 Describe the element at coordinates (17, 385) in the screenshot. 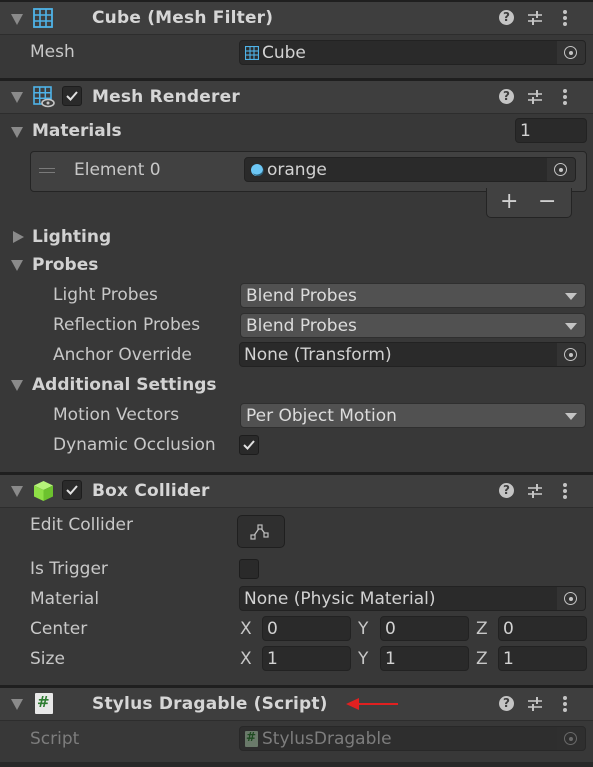

I see `additional-settings-foldout-icon` at that location.